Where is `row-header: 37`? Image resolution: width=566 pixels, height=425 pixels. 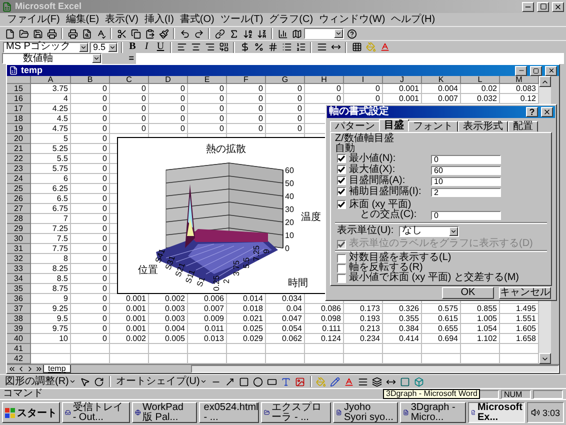
row-header: 37 is located at coordinates (19, 309).